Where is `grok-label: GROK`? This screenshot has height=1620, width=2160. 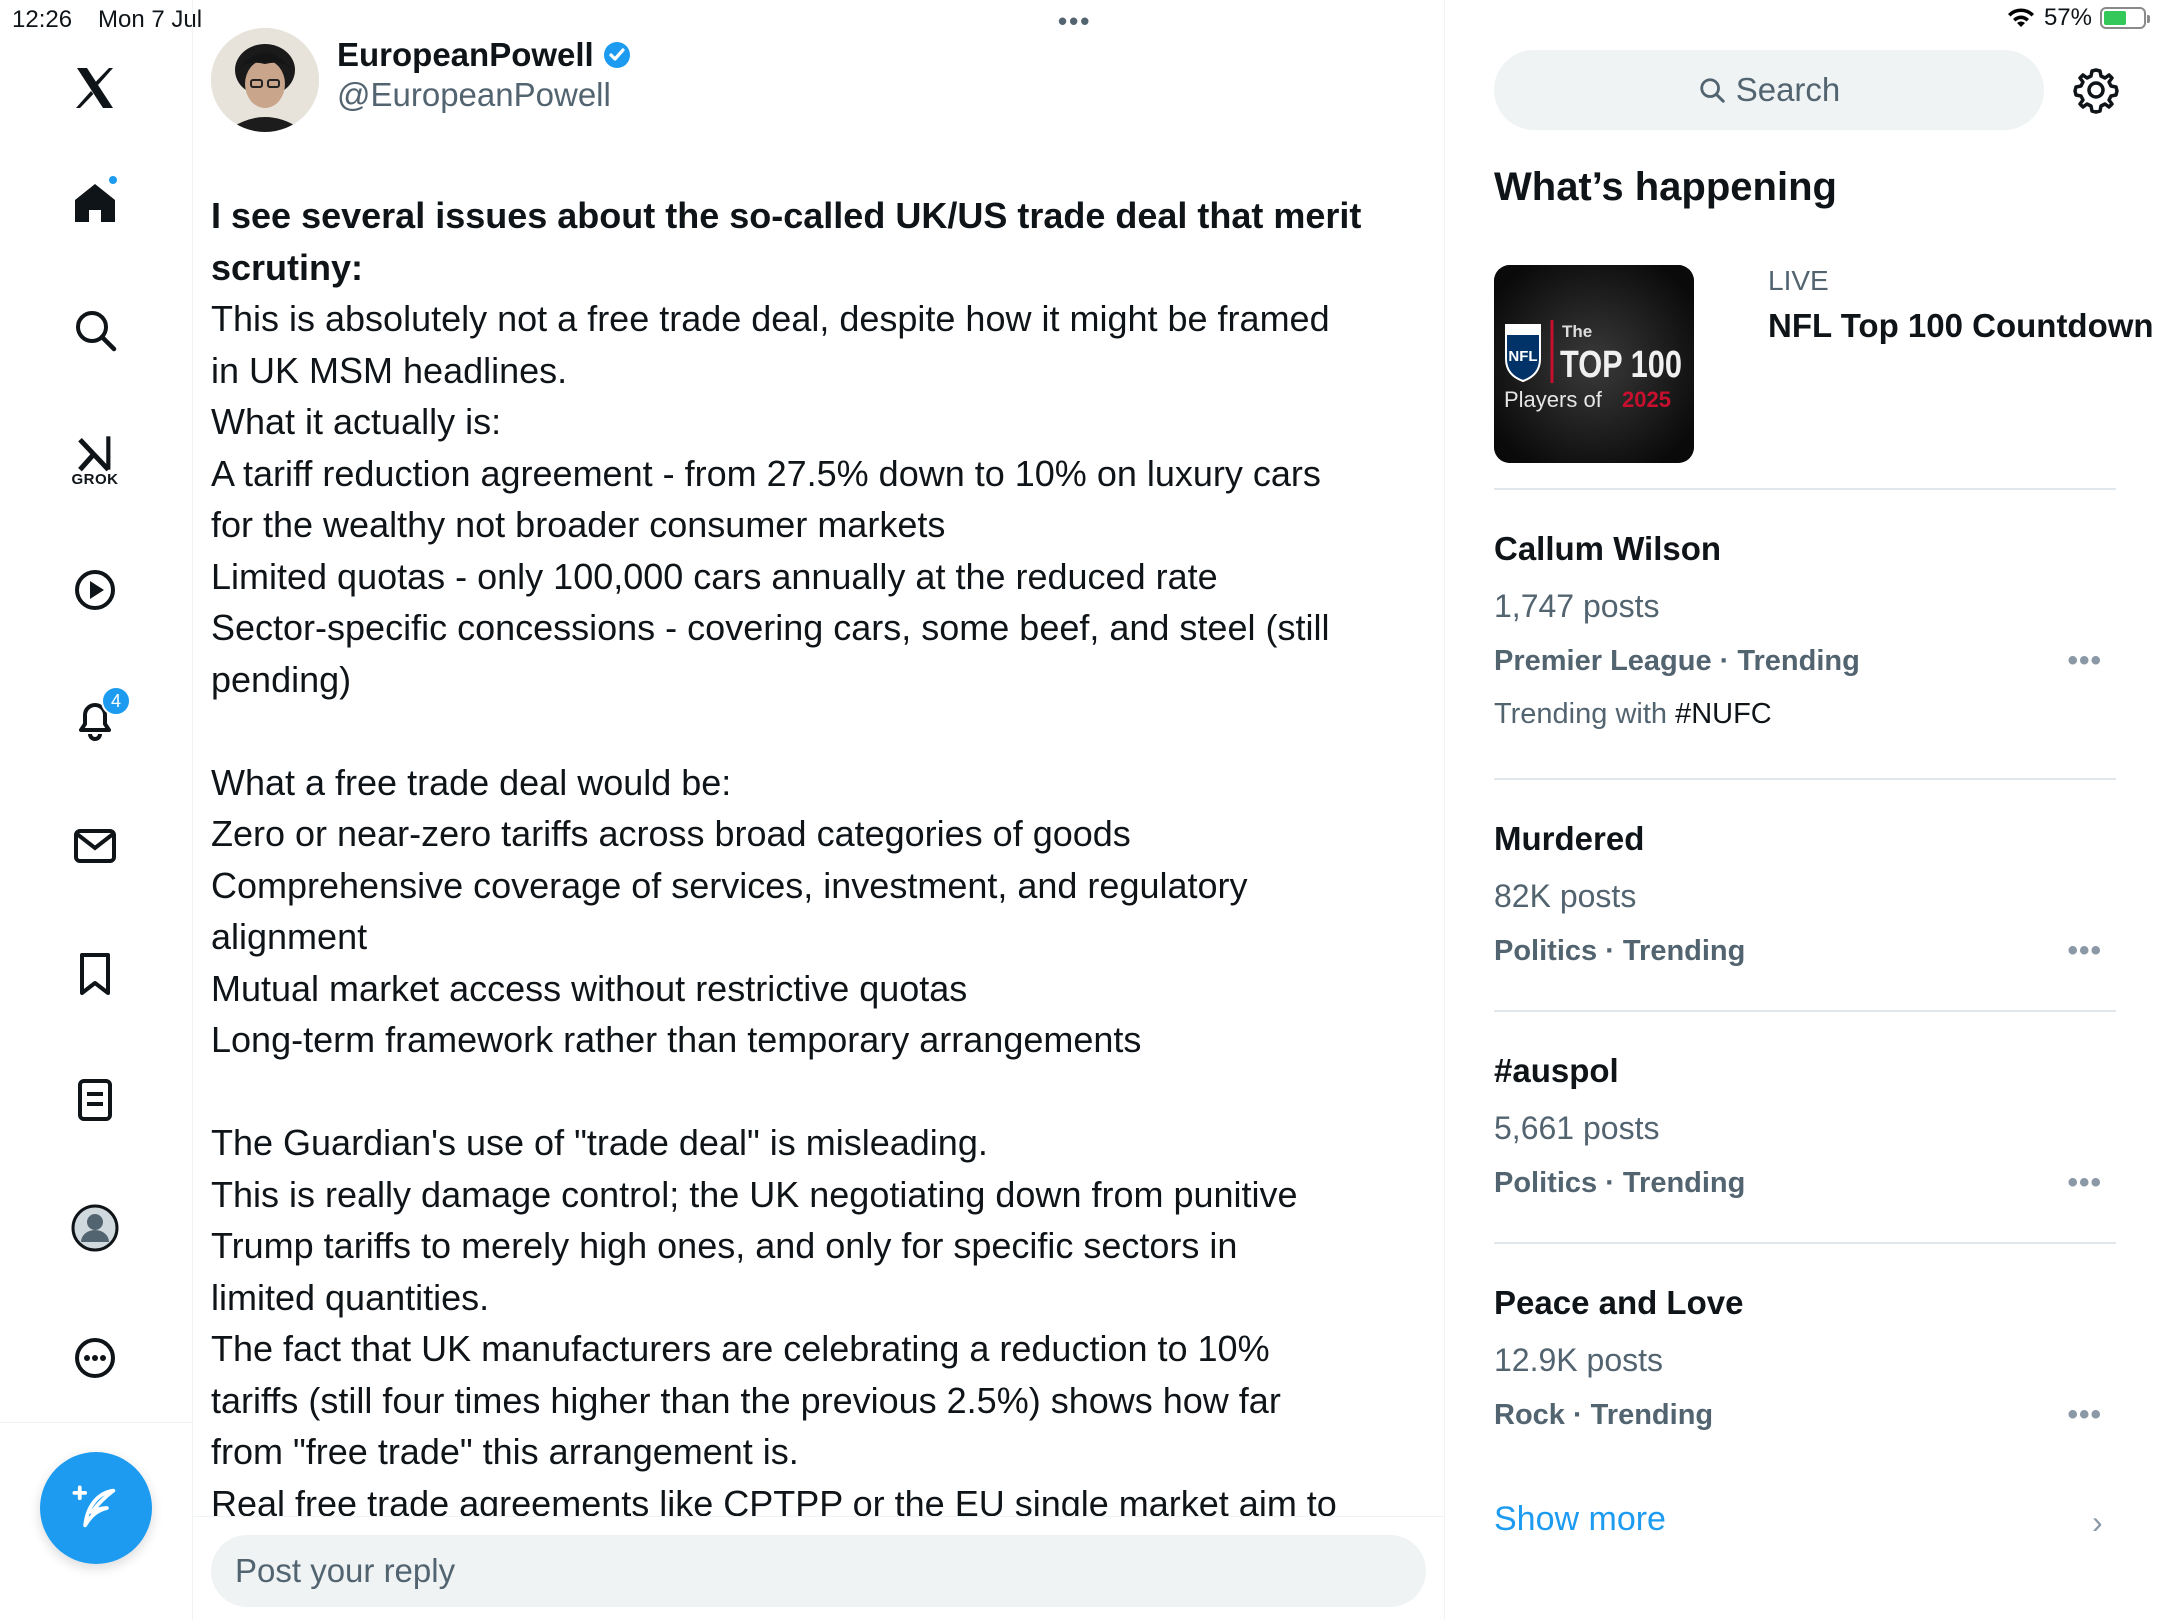 grok-label: GROK is located at coordinates (95, 479).